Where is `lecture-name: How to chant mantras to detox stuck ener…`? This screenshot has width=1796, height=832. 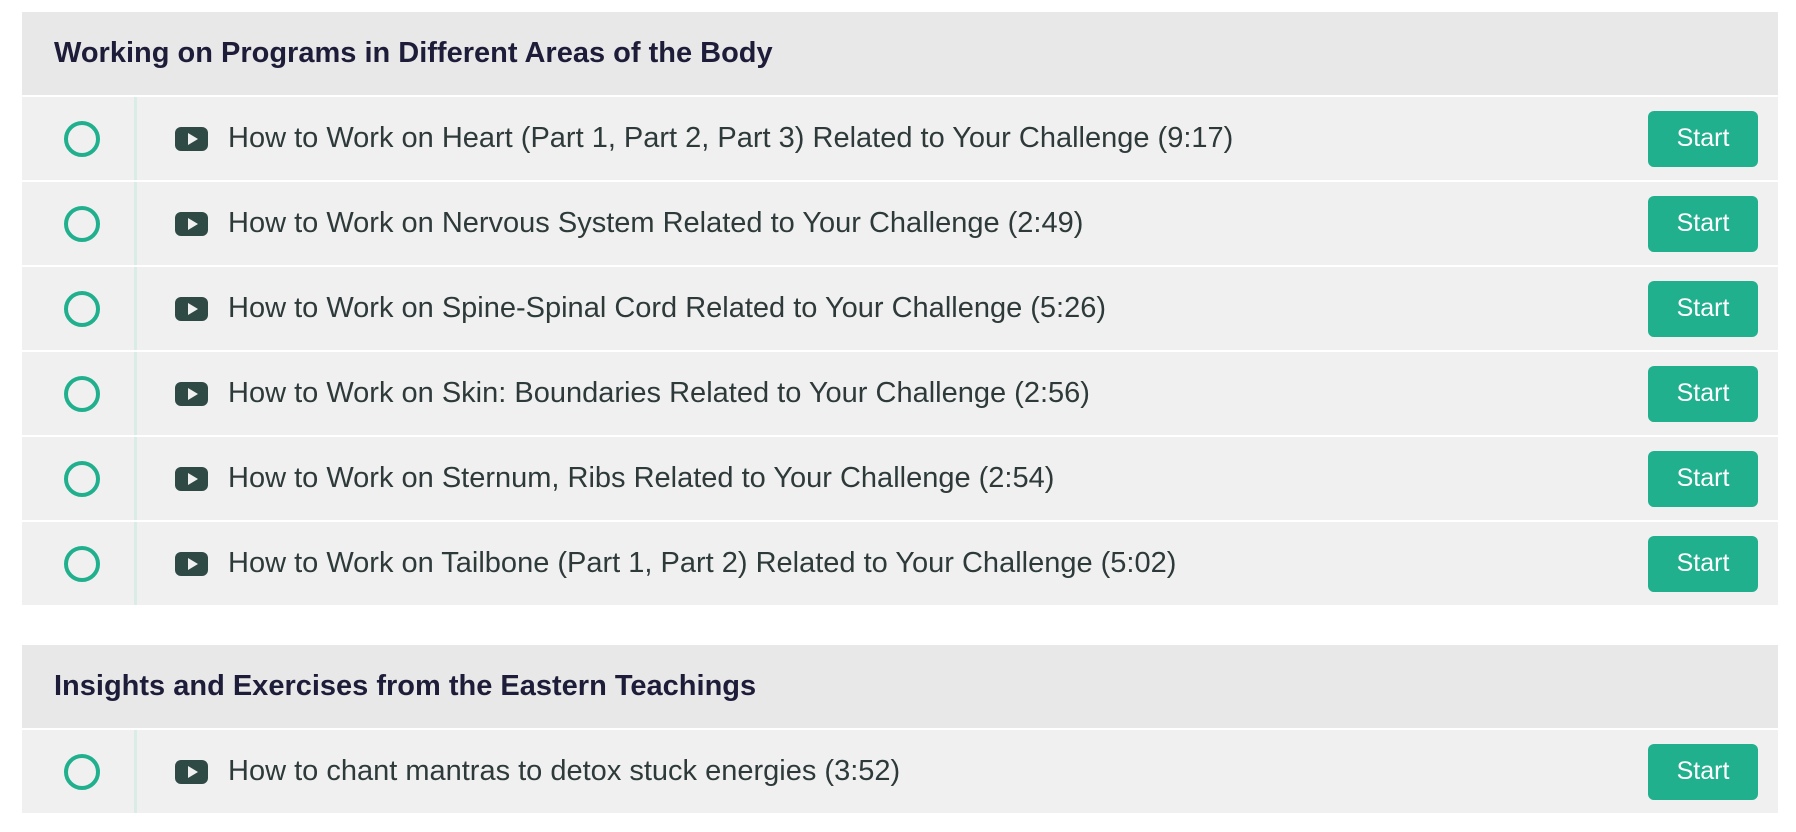
lecture-name: How to chant mantras to detox stuck ener… is located at coordinates (564, 771).